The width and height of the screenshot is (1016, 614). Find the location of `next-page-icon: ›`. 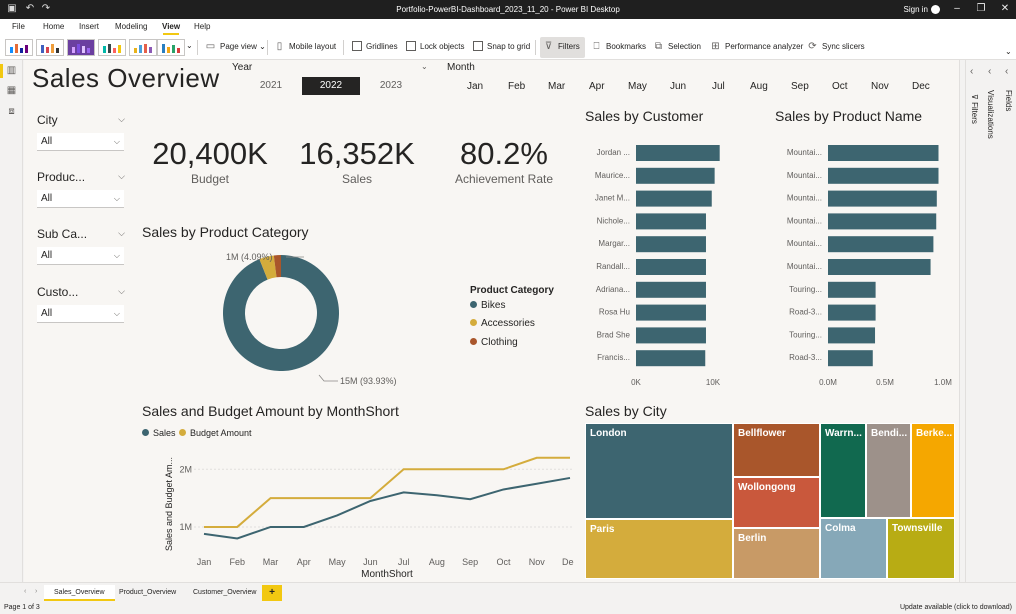

next-page-icon: › is located at coordinates (36, 591).